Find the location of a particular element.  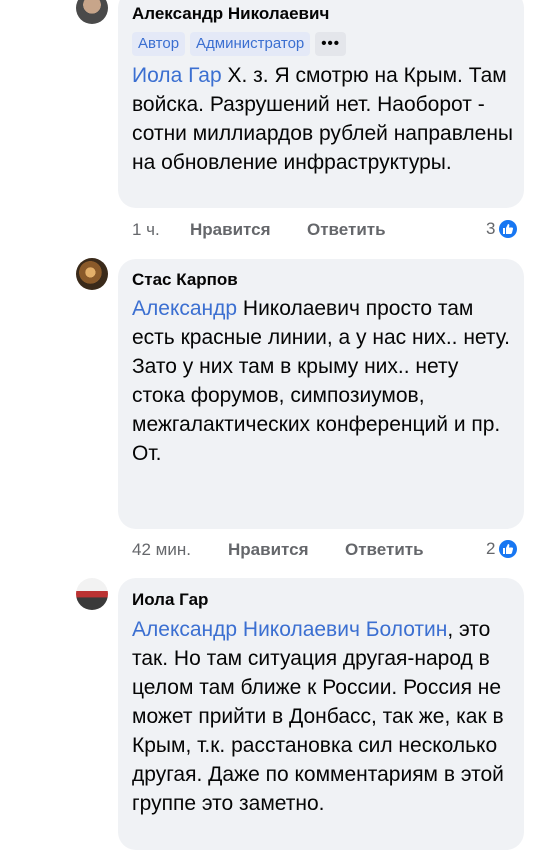

author-badges: Автор Администратор ••• is located at coordinates (239, 44).